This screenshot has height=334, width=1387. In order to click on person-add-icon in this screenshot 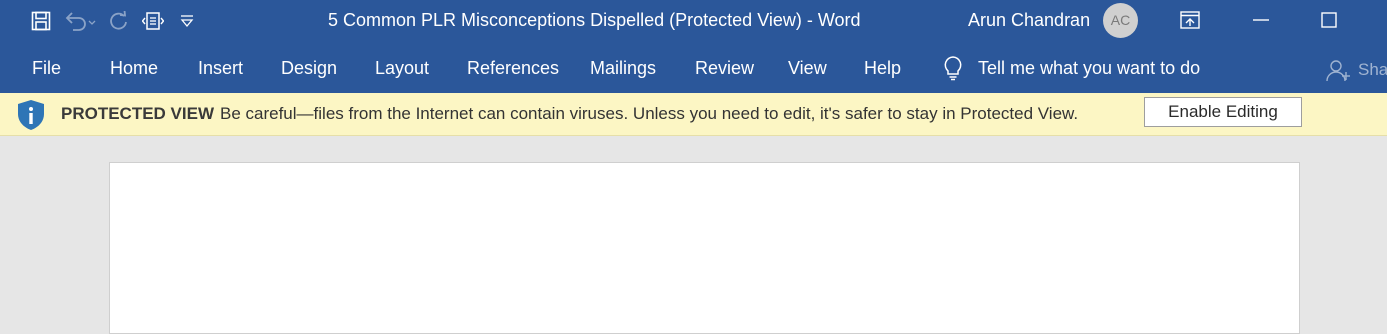, I will do `click(1338, 71)`.